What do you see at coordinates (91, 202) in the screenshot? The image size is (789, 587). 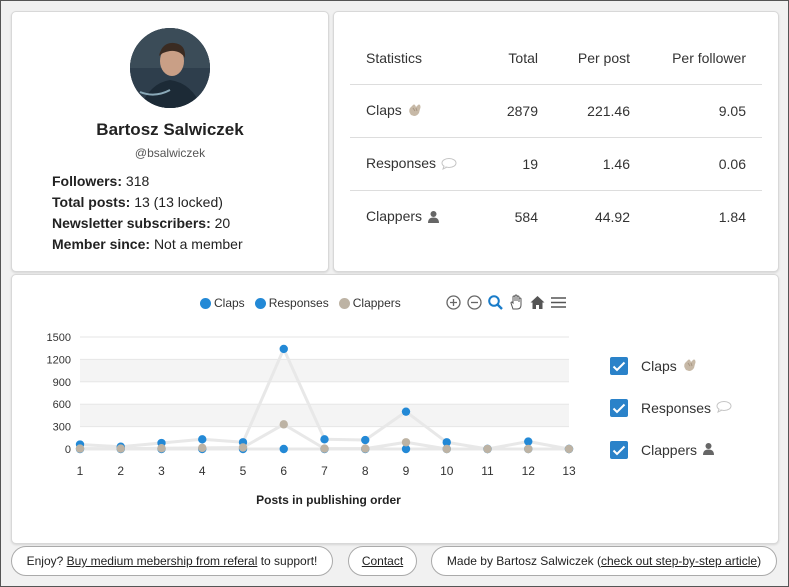 I see `posts-label: Total posts:` at bounding box center [91, 202].